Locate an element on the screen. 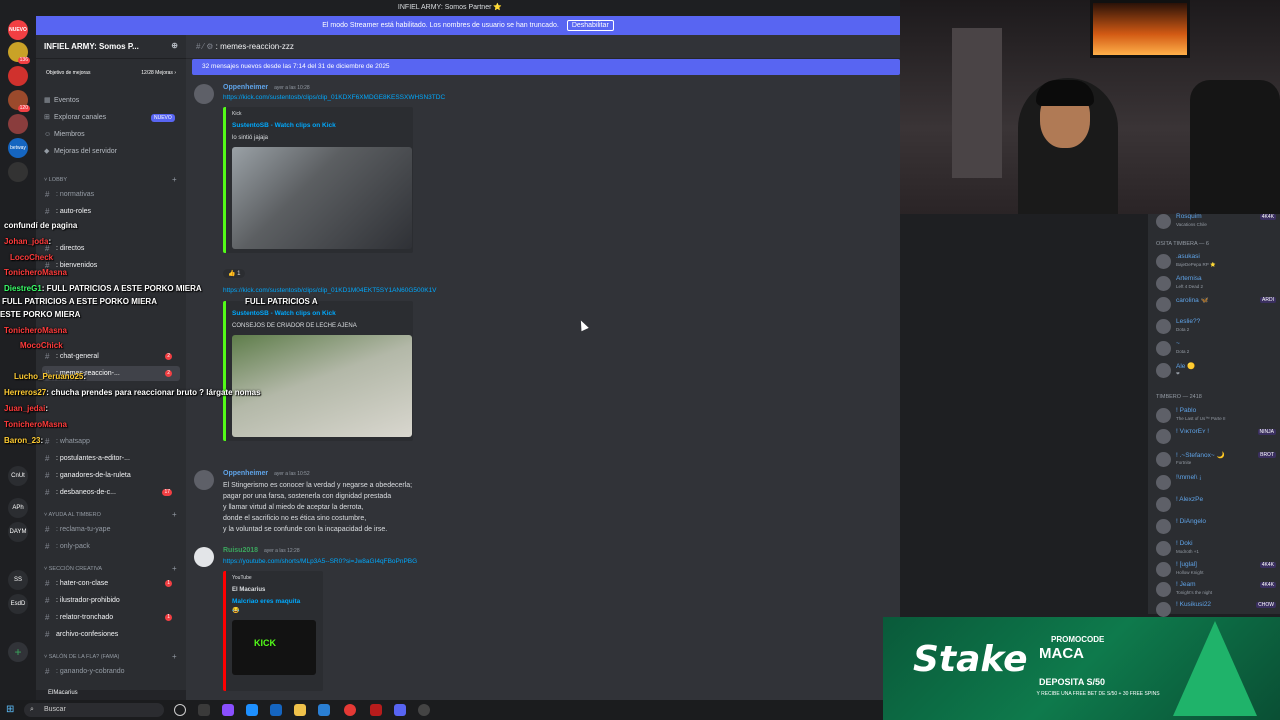  member: ! Doki Modroth +1 is located at coordinates (1218, 549).